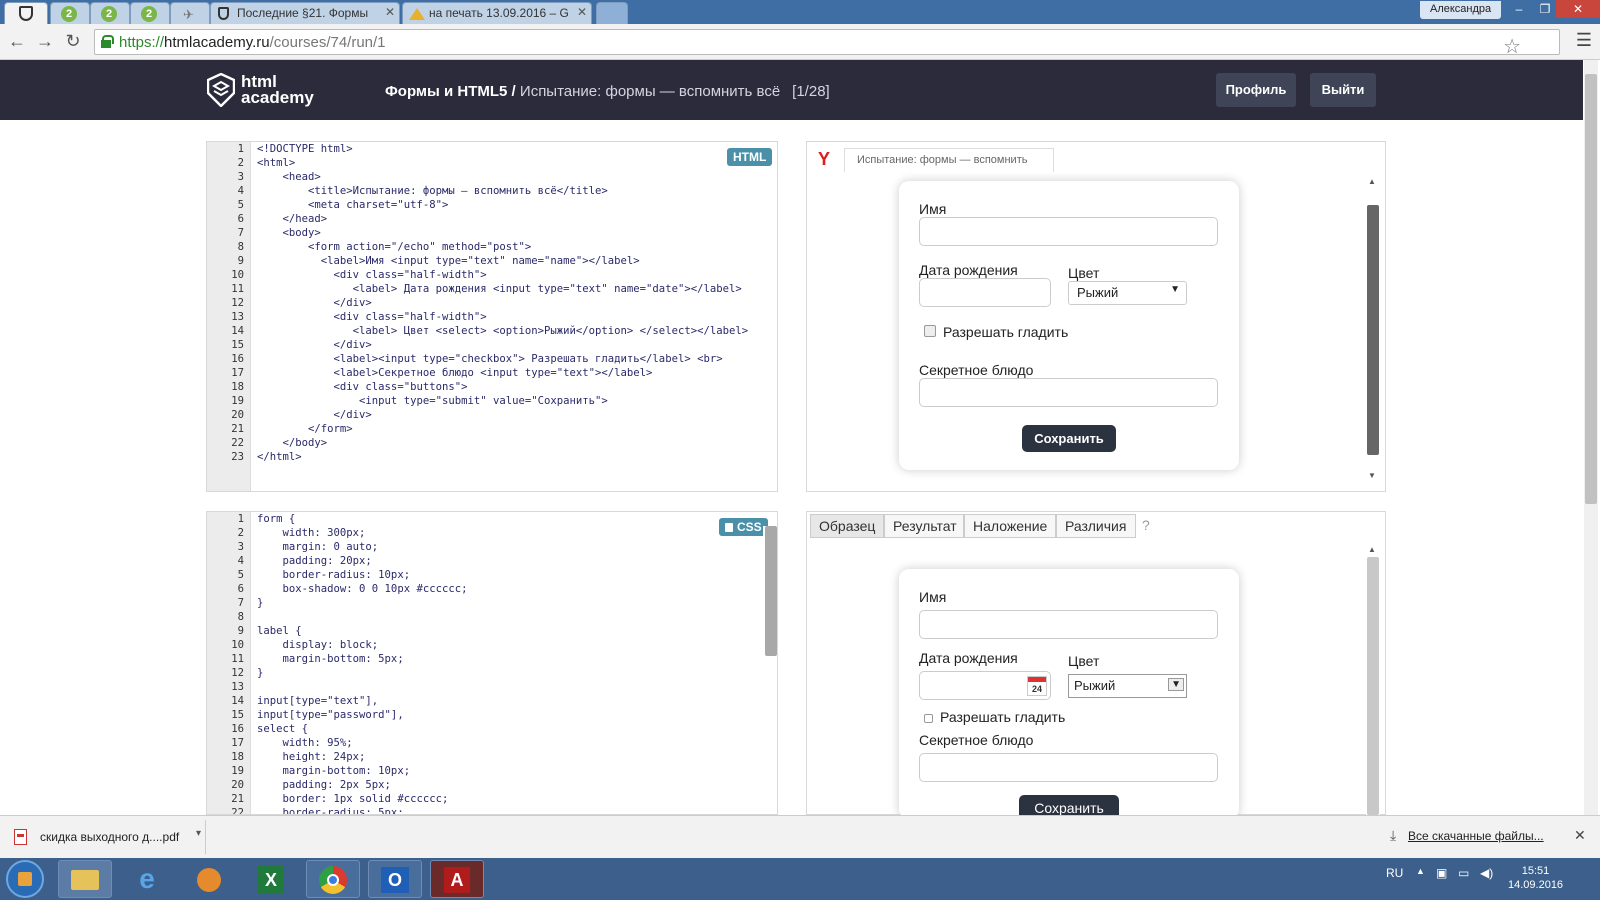 The image size is (1600, 900). Describe the element at coordinates (924, 526) in the screenshot. I see `tab-result: Результат` at that location.